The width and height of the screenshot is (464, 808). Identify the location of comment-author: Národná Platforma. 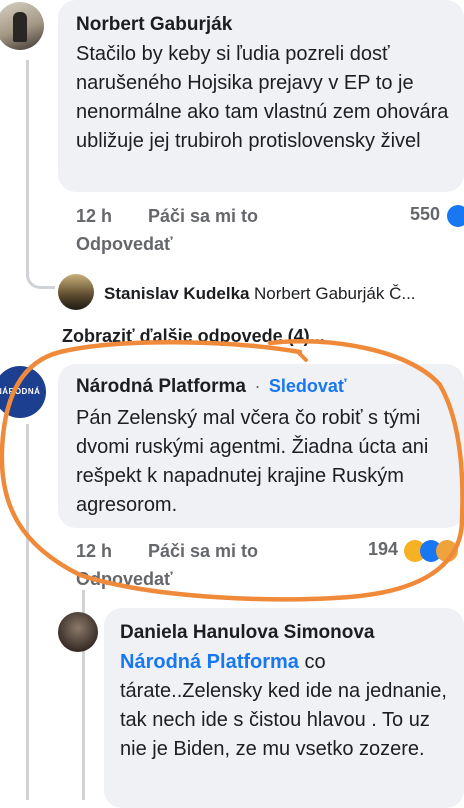
(161, 386).